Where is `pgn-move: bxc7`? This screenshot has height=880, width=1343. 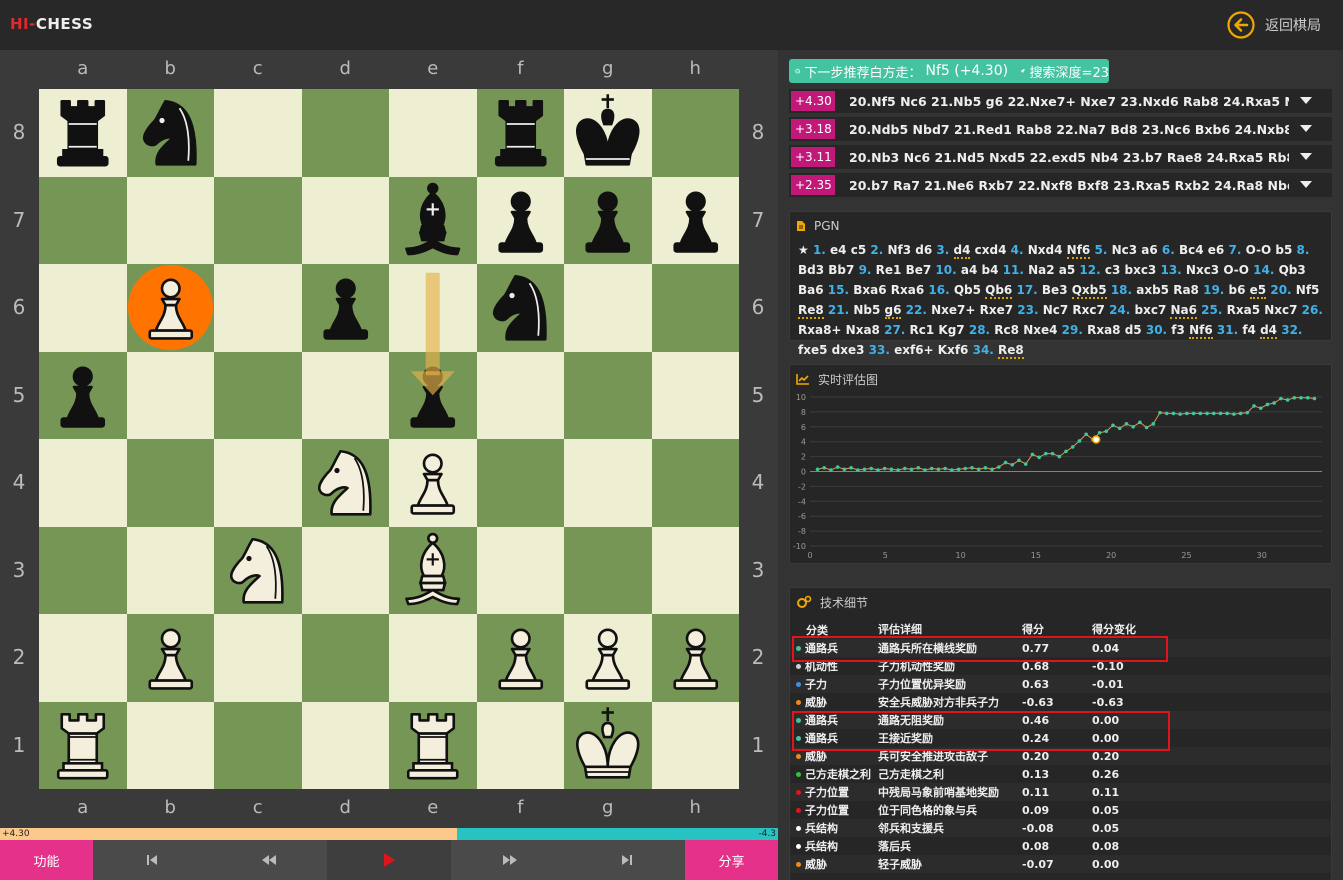
pgn-move: bxc7 is located at coordinates (1151, 310).